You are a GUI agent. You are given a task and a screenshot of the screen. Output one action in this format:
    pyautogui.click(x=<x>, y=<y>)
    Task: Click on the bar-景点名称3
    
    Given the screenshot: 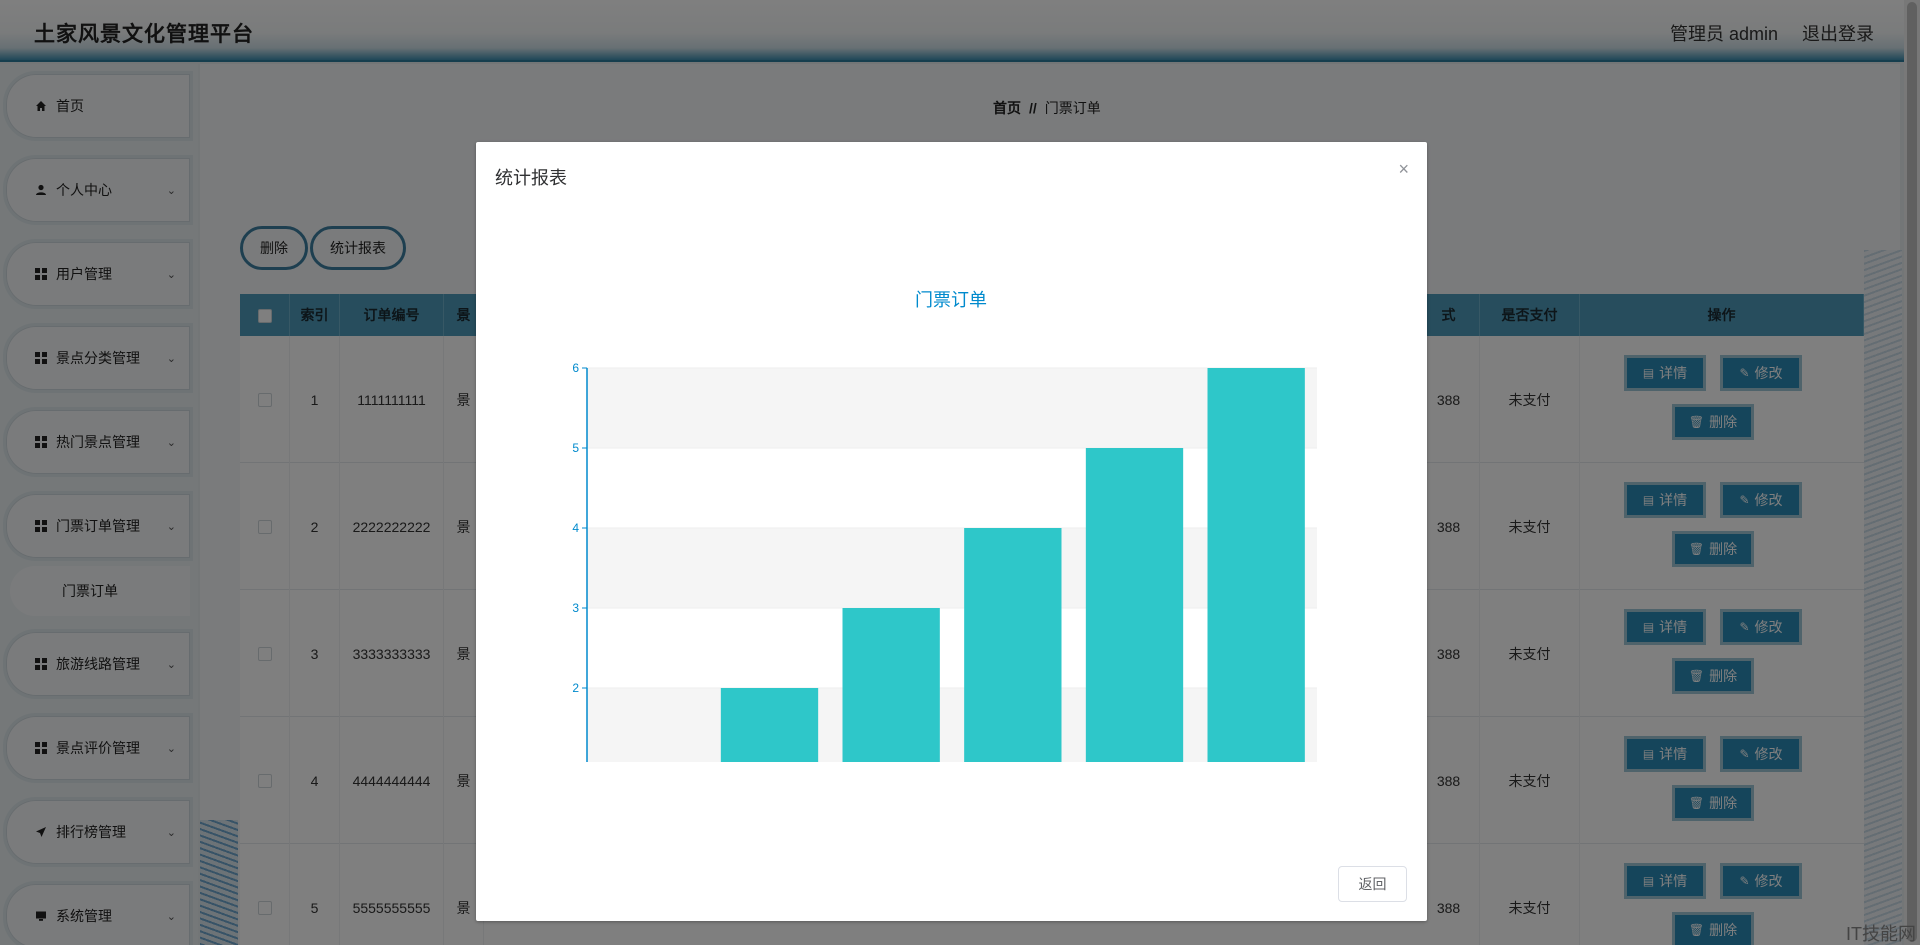 What is the action you would take?
    pyautogui.click(x=891, y=685)
    